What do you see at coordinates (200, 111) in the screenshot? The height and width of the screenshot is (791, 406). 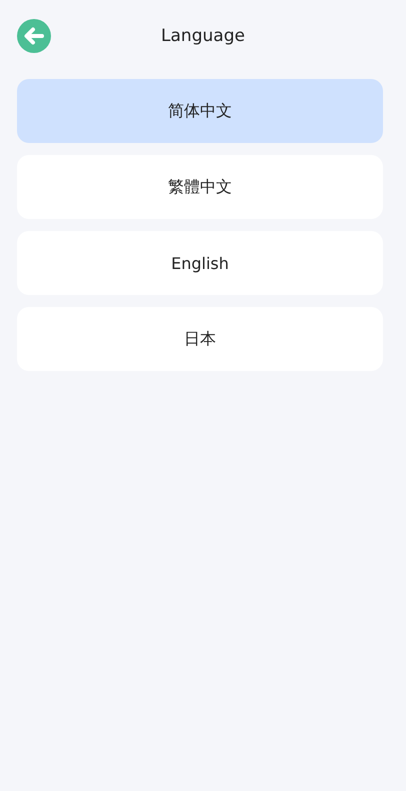 I see `language-option: 简体中文` at bounding box center [200, 111].